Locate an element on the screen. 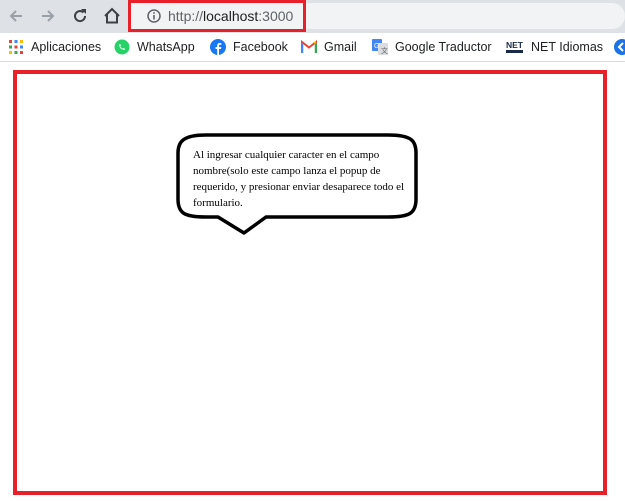  bookmark-overflow is located at coordinates (619, 47).